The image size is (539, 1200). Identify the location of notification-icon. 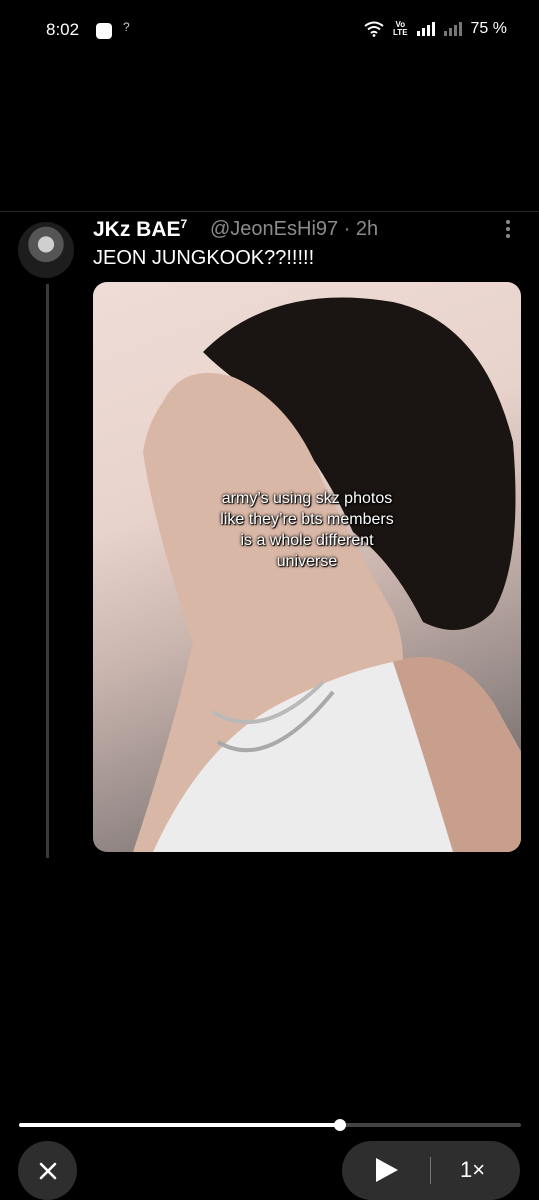
(104, 31).